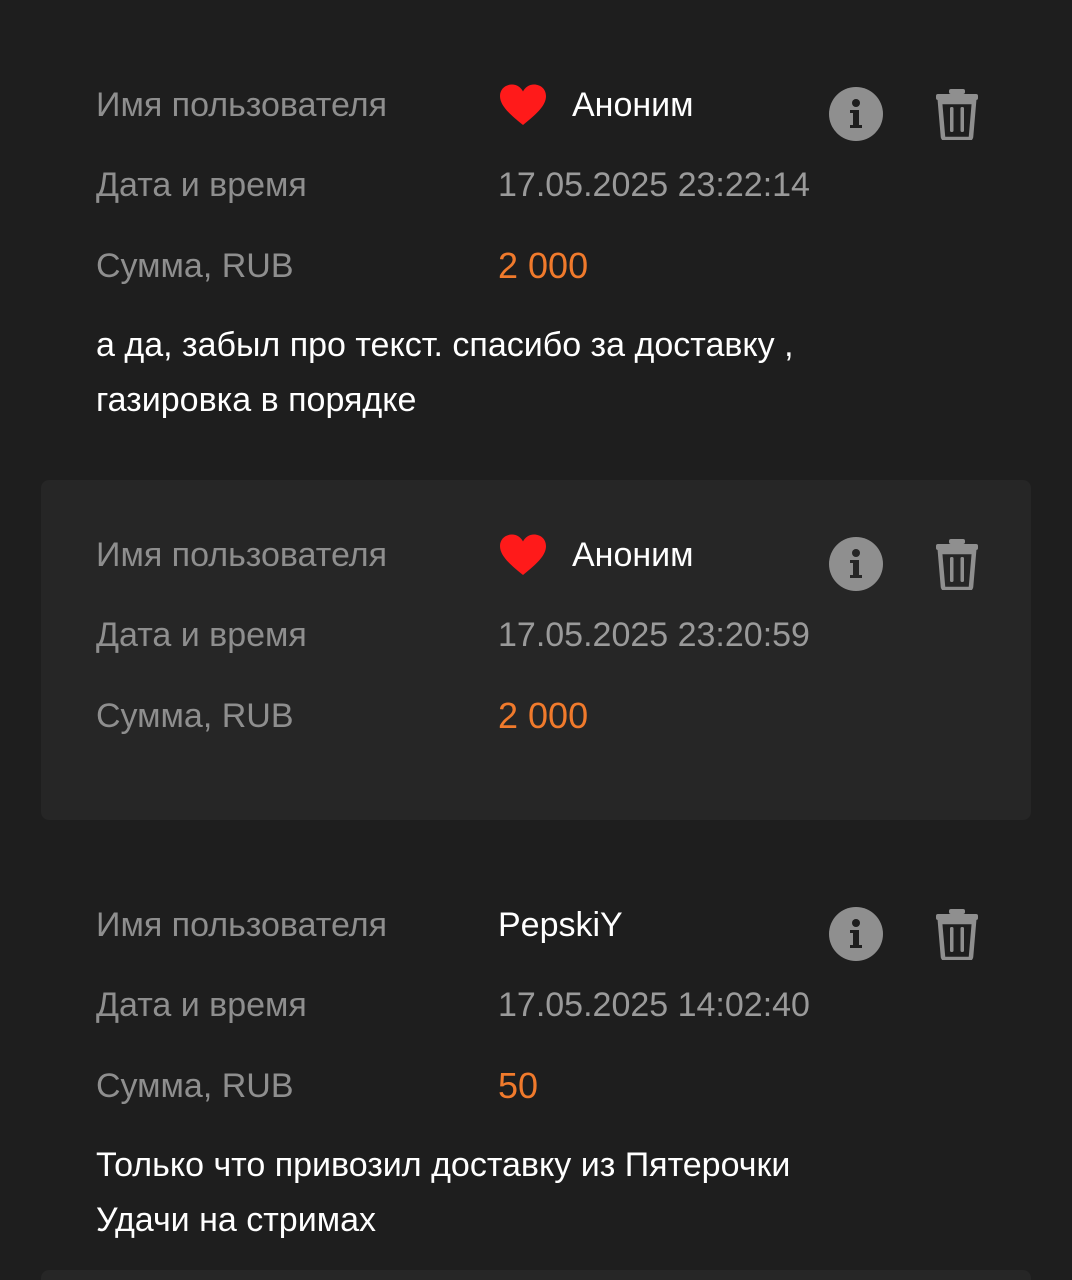  I want to click on datetime-value: 17.05.2025 14:02:40, so click(654, 1005).